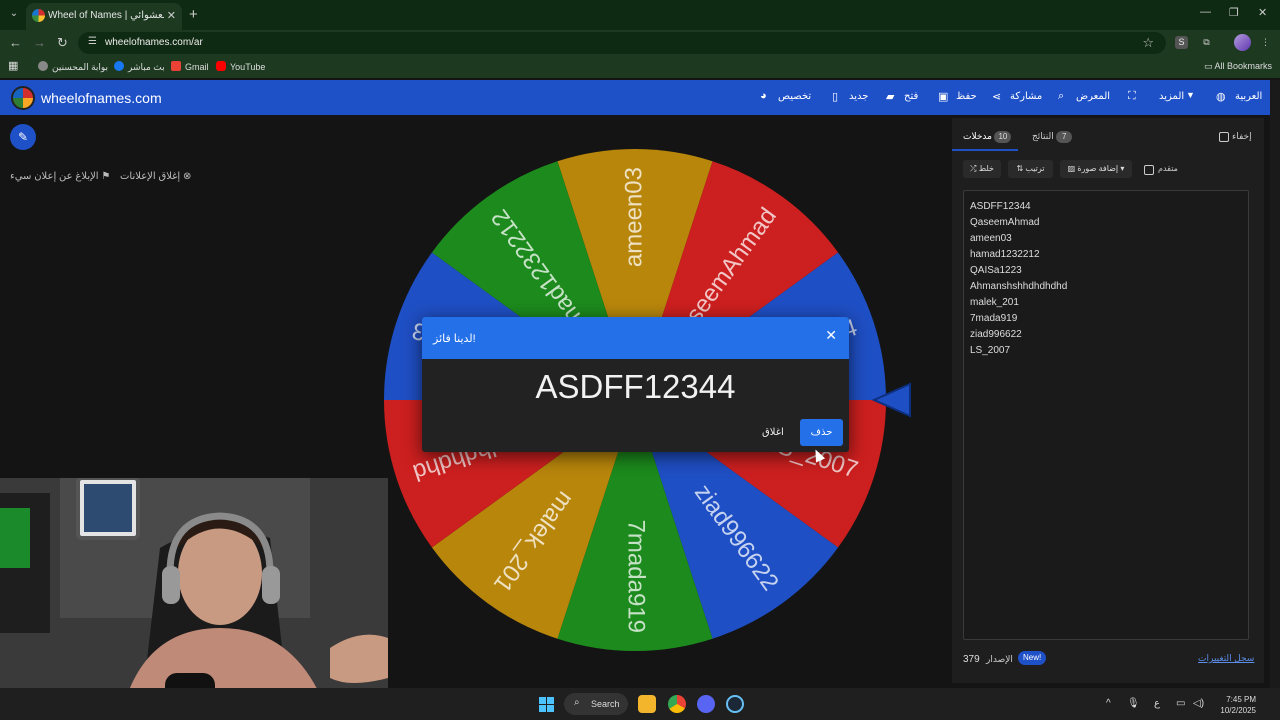 The image size is (1280, 720). What do you see at coordinates (1180, 703) in the screenshot?
I see `network-icon: ▭` at bounding box center [1180, 703].